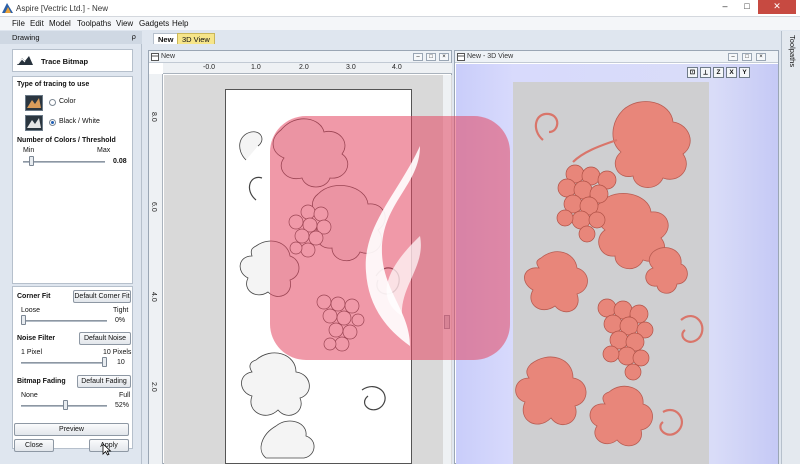 Image resolution: width=800 pixels, height=464 pixels. Describe the element at coordinates (25, 60) in the screenshot. I see `trace-bitmap-icon` at that location.